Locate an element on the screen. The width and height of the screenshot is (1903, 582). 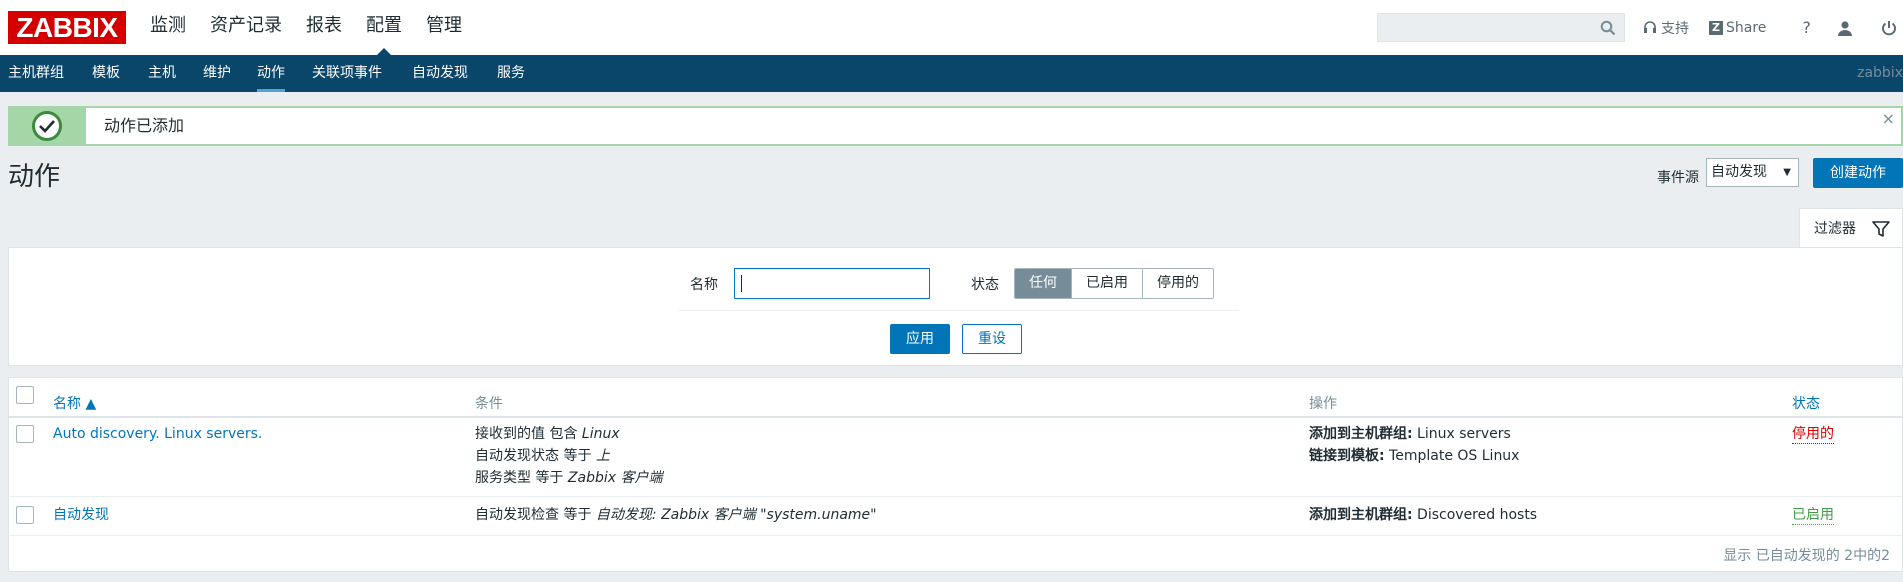
global-search-input is located at coordinates (1501, 27).